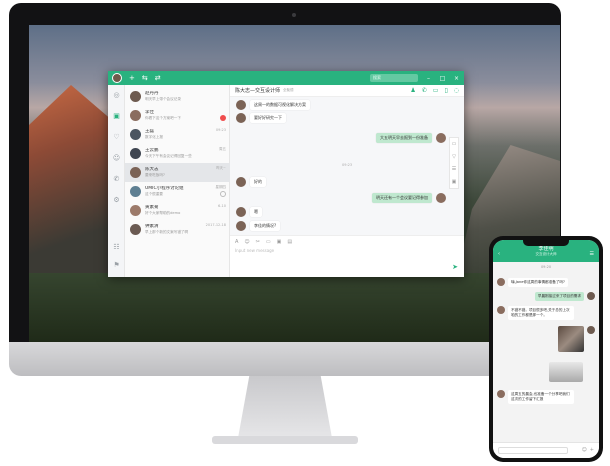  Describe the element at coordinates (442, 78) in the screenshot. I see `maximize-button: □` at that location.